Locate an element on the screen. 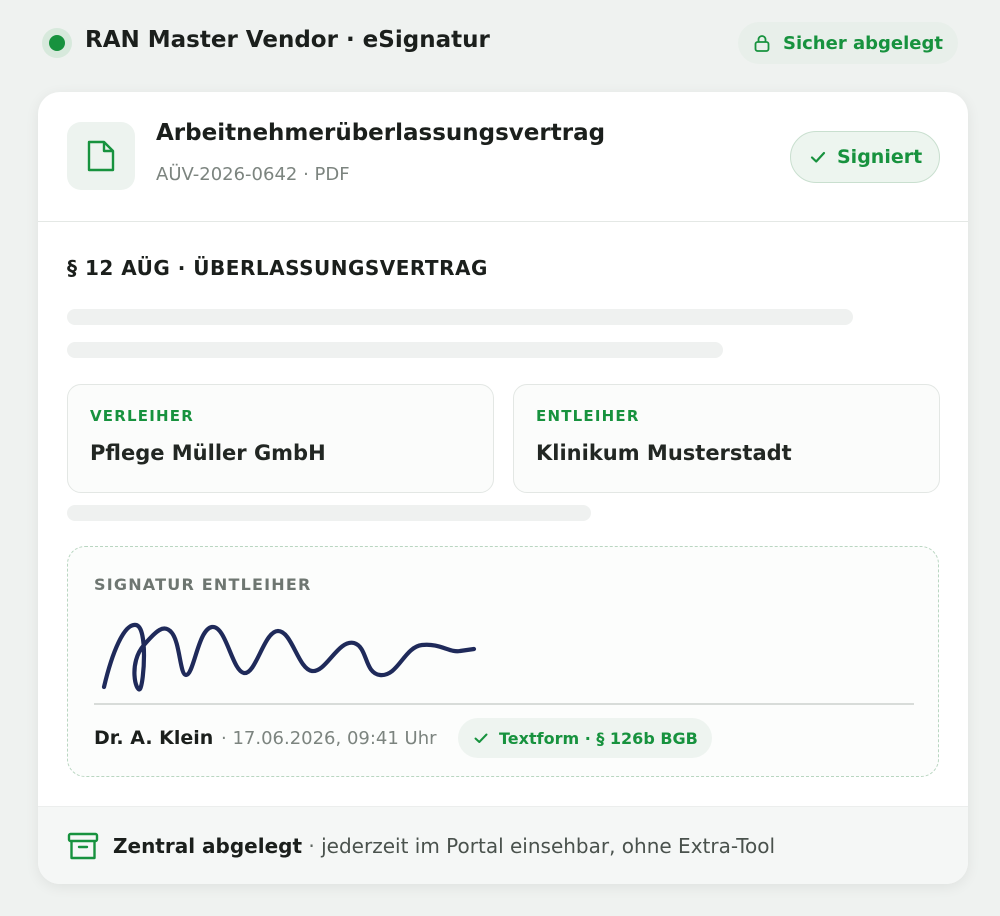 Image resolution: width=1000 pixels, height=916 pixels. lender-name: Pflege Müller GmbH is located at coordinates (208, 453).